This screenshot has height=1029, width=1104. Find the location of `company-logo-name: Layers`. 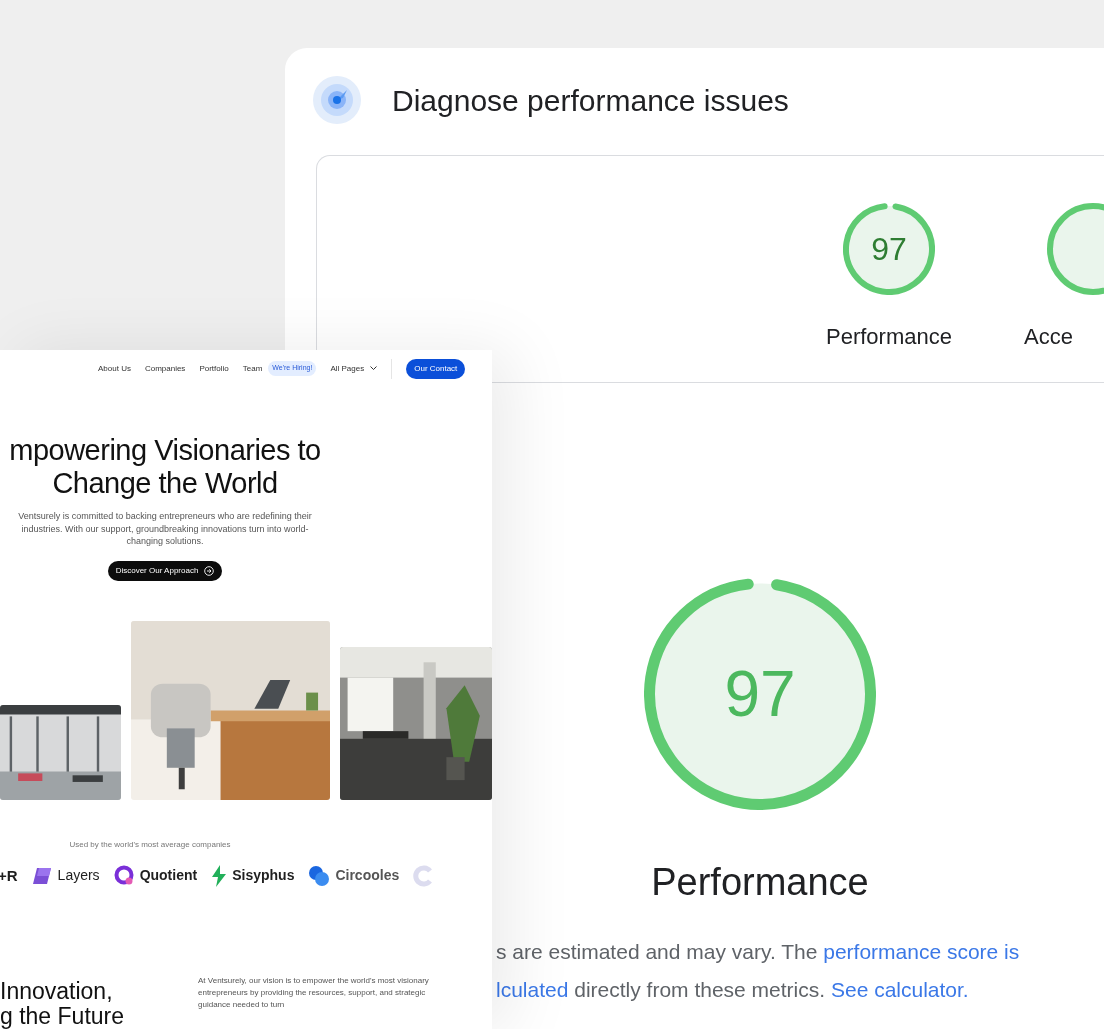

company-logo-name: Layers is located at coordinates (78, 876).